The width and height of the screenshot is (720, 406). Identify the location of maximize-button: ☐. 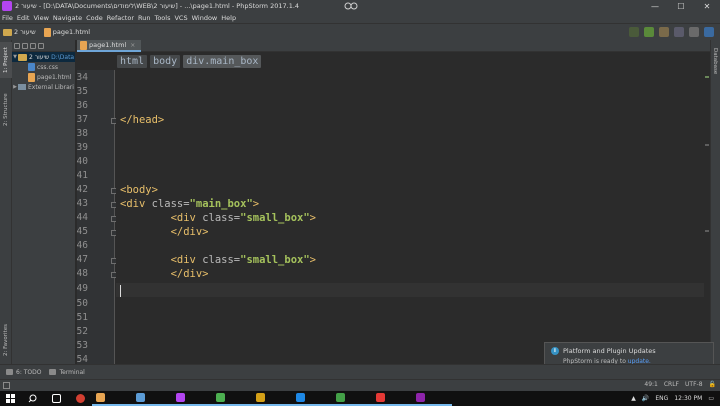
(681, 6).